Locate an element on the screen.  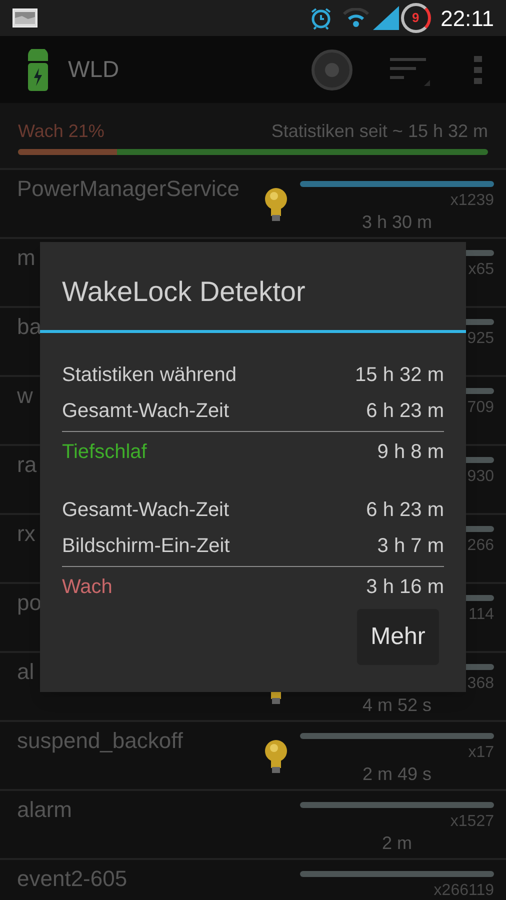
wakelock-count: 266 is located at coordinates (480, 545).